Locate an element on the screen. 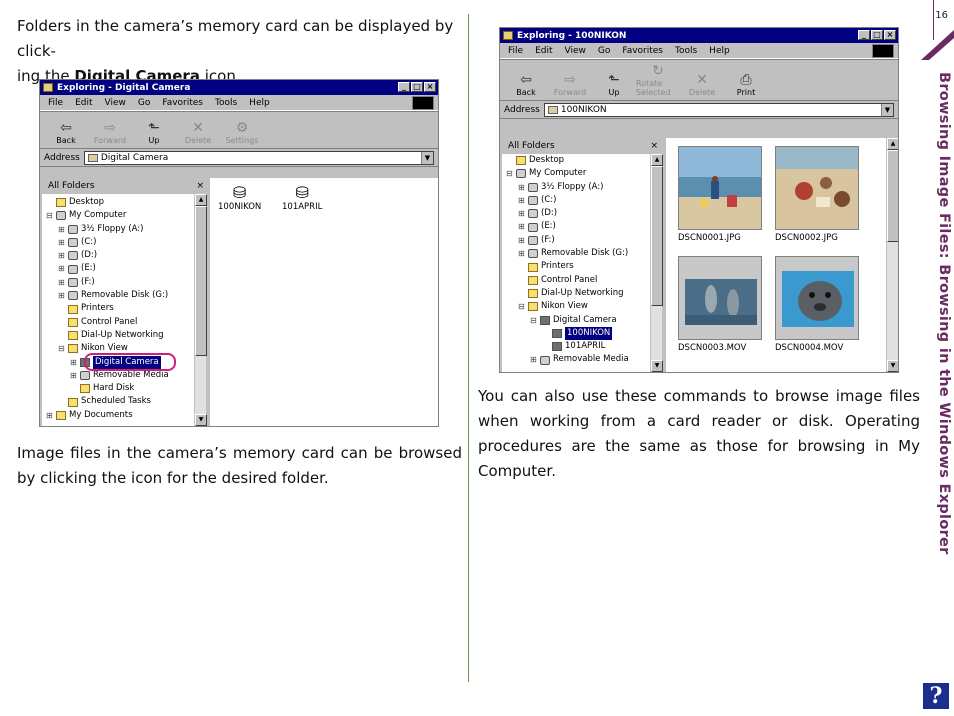  rotate-selected-button: ↻ Rotate Selected is located at coordinates (658, 81).